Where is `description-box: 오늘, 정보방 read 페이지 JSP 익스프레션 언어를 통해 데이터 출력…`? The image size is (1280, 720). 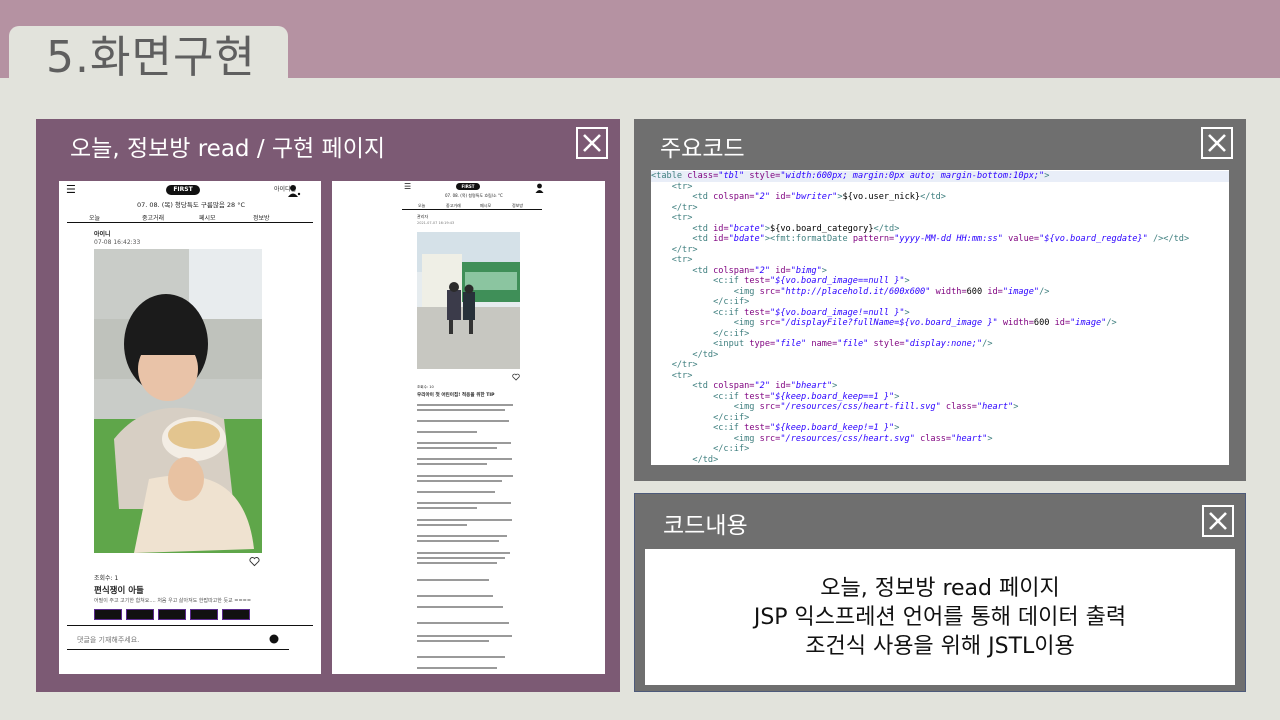 description-box: 오늘, 정보방 read 페이지 JSP 익스프레션 언어를 통해 데이터 출력… is located at coordinates (940, 617).